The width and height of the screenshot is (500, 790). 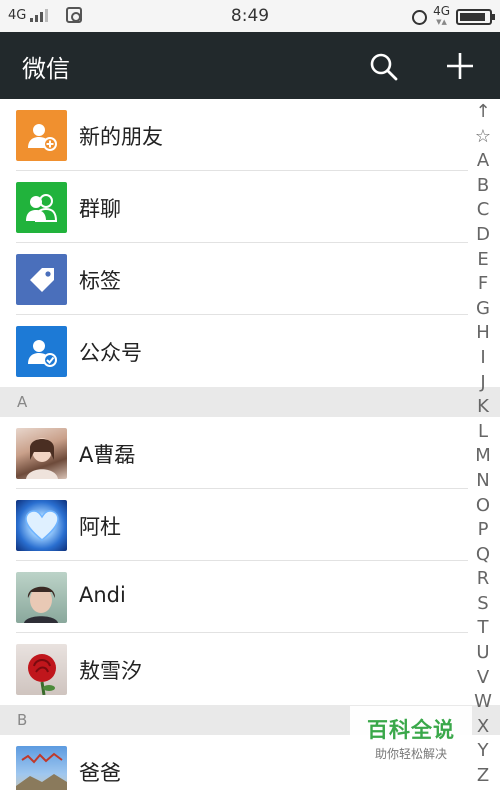 What do you see at coordinates (100, 281) in the screenshot?
I see `feature-label: 标签` at bounding box center [100, 281].